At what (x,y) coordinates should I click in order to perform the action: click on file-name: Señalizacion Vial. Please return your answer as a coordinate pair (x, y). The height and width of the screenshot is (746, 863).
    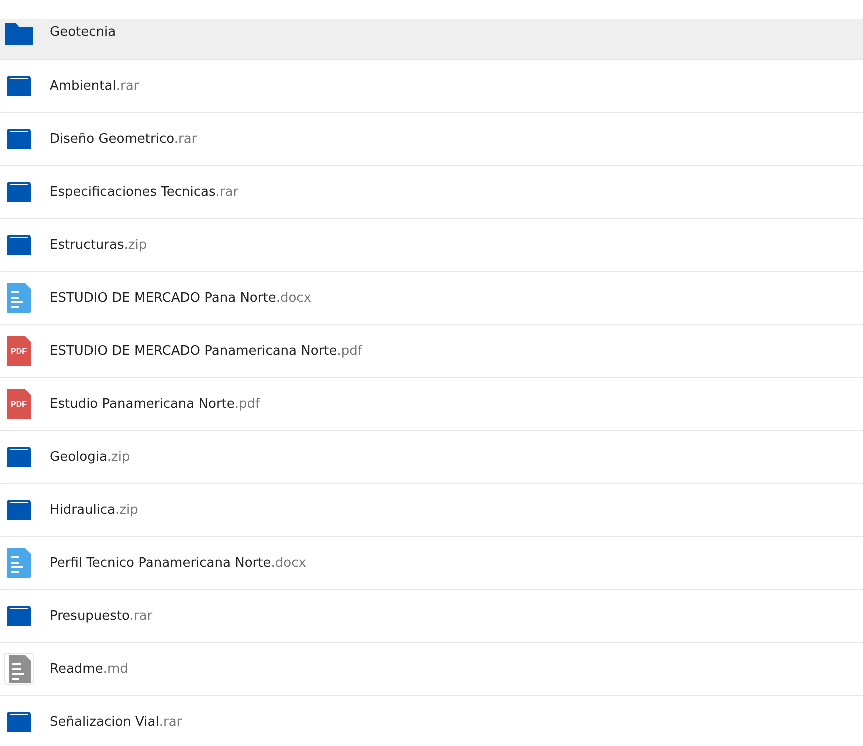
    Looking at the image, I should click on (105, 722).